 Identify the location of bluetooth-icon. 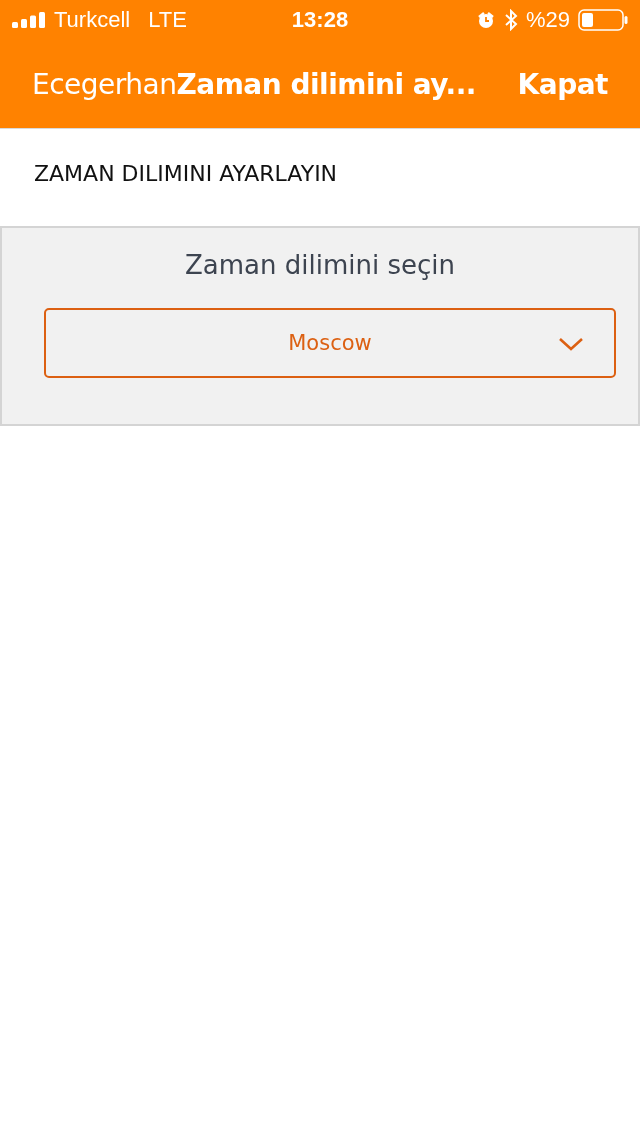
(510, 20).